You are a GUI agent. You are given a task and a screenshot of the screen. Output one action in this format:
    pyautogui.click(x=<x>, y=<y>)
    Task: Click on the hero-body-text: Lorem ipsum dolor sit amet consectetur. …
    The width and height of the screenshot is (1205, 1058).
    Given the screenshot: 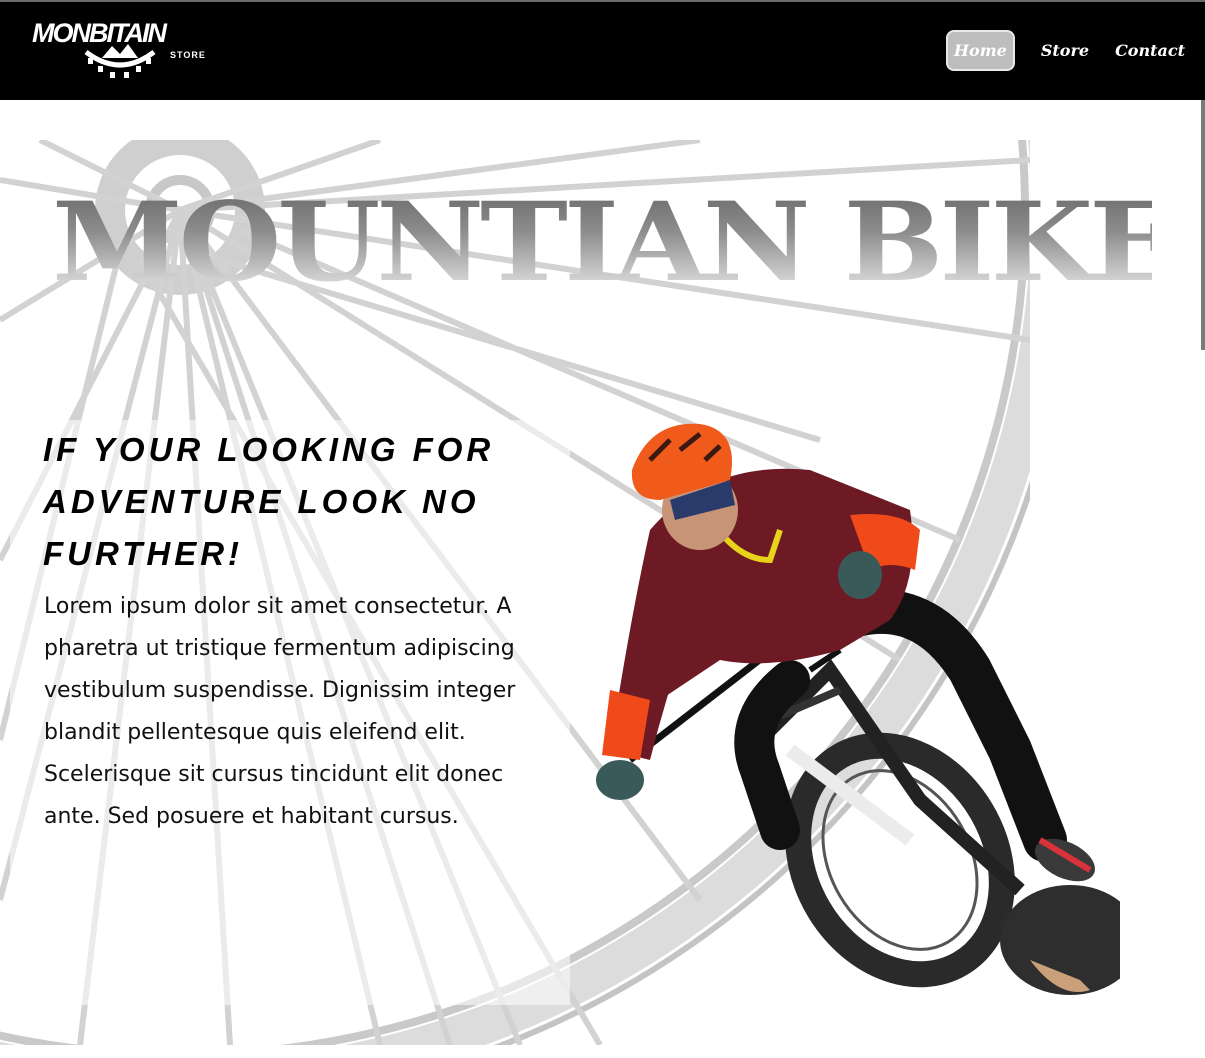 What is the action you would take?
    pyautogui.click(x=280, y=711)
    